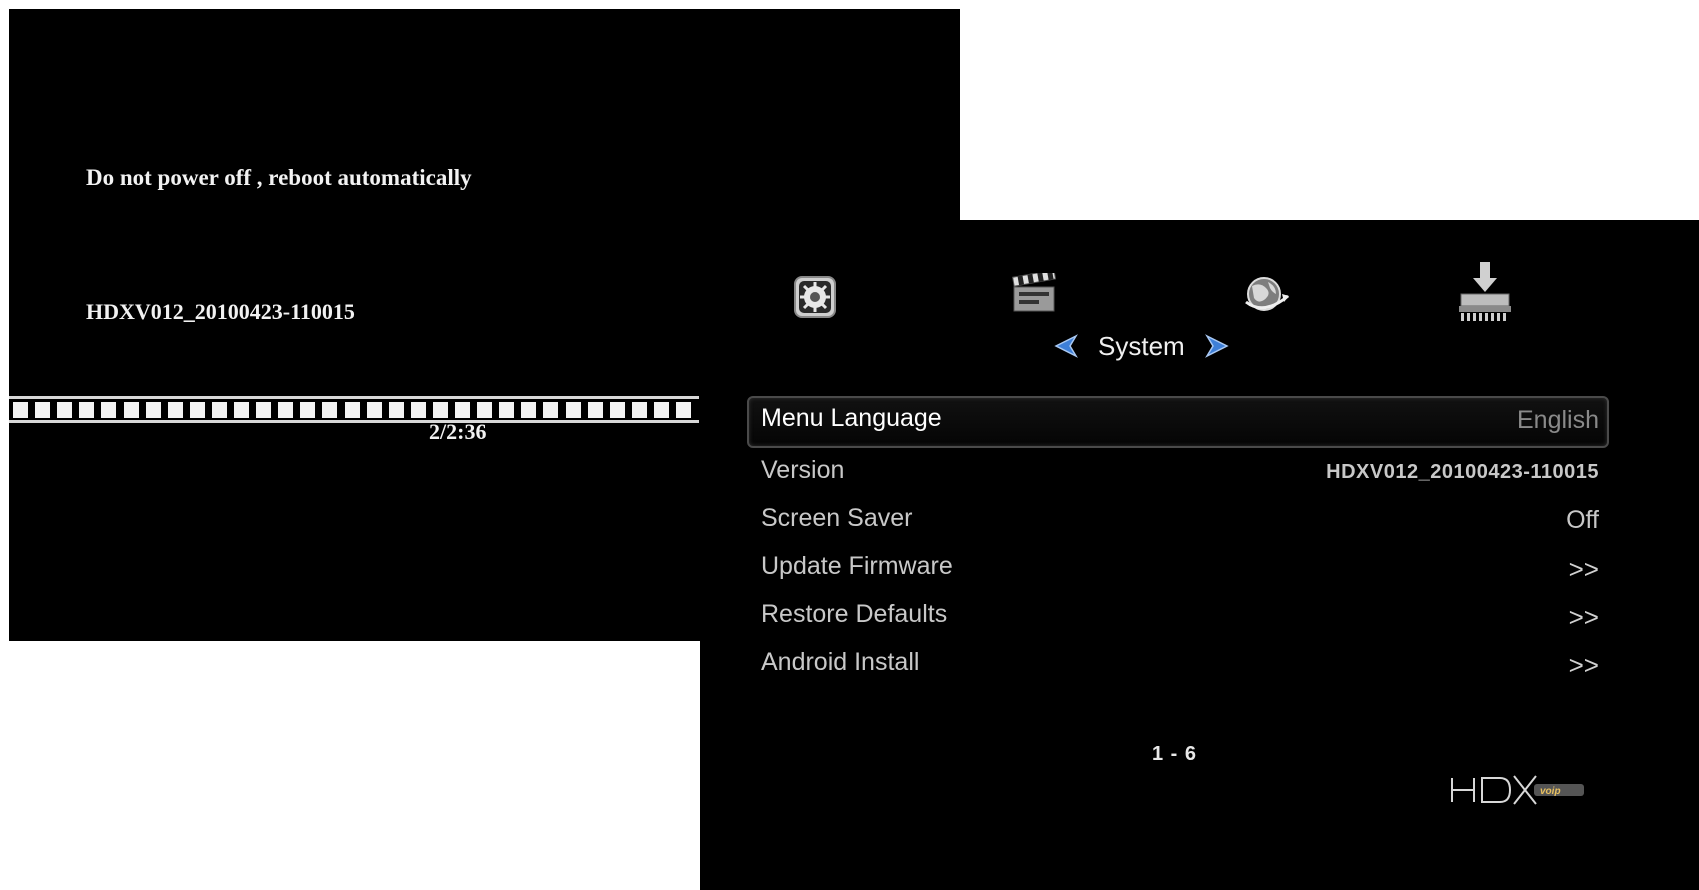 The image size is (1699, 890). I want to click on previous-section-arrow-icon, so click(1064, 346).